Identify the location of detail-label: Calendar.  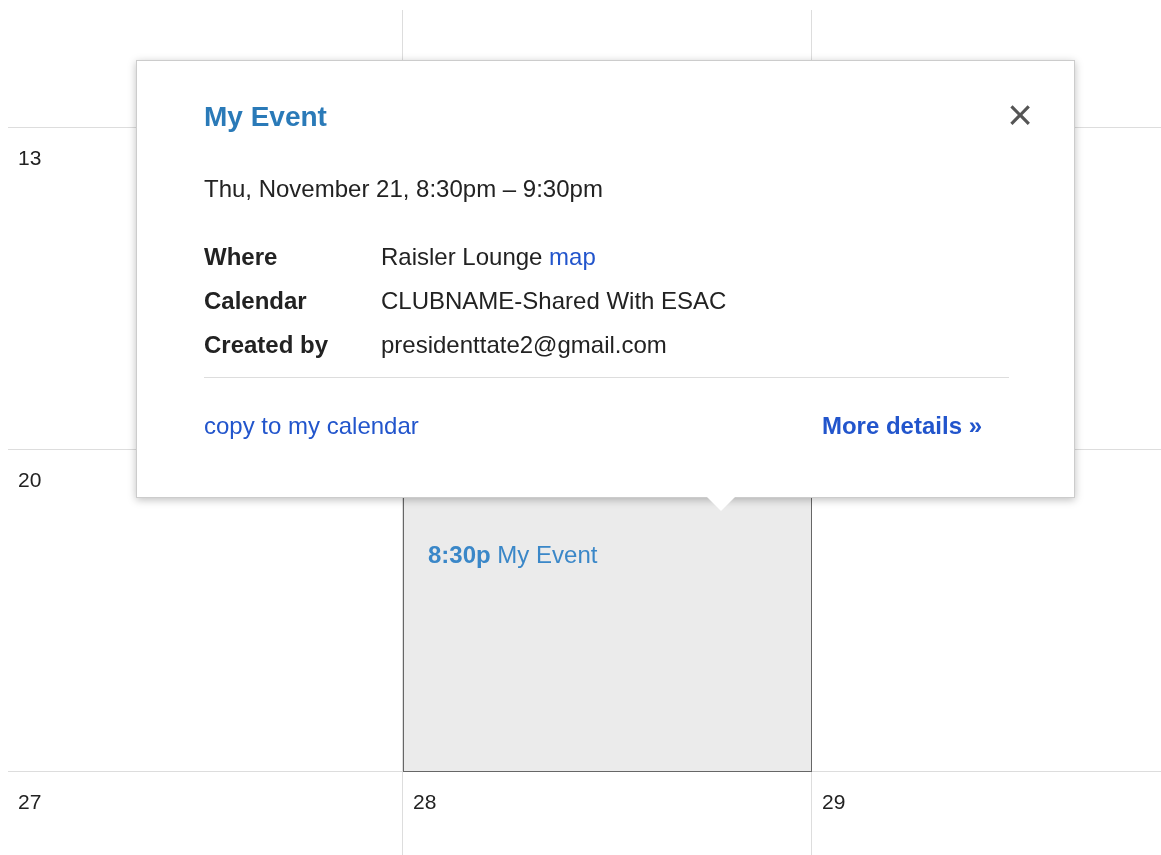
(256, 301).